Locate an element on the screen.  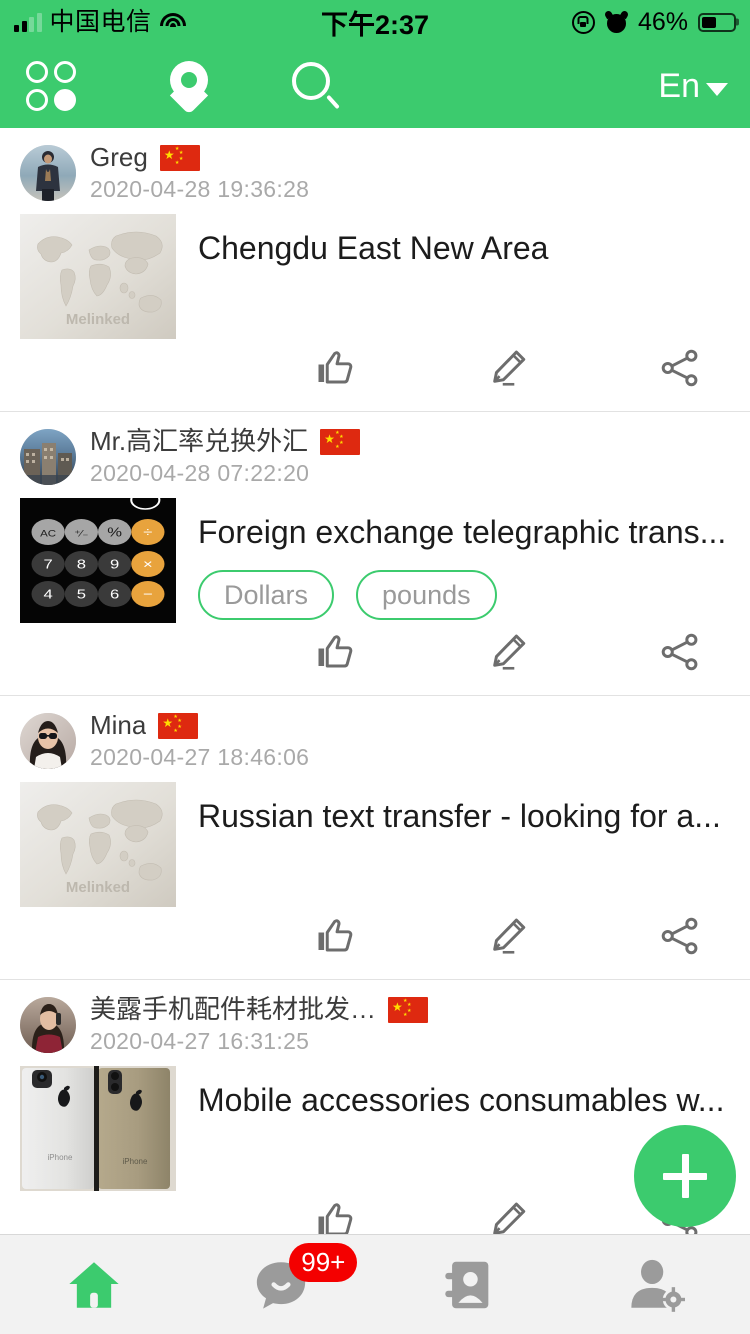
post-title: Chengdu East New Area is located at coordinates (464, 248).